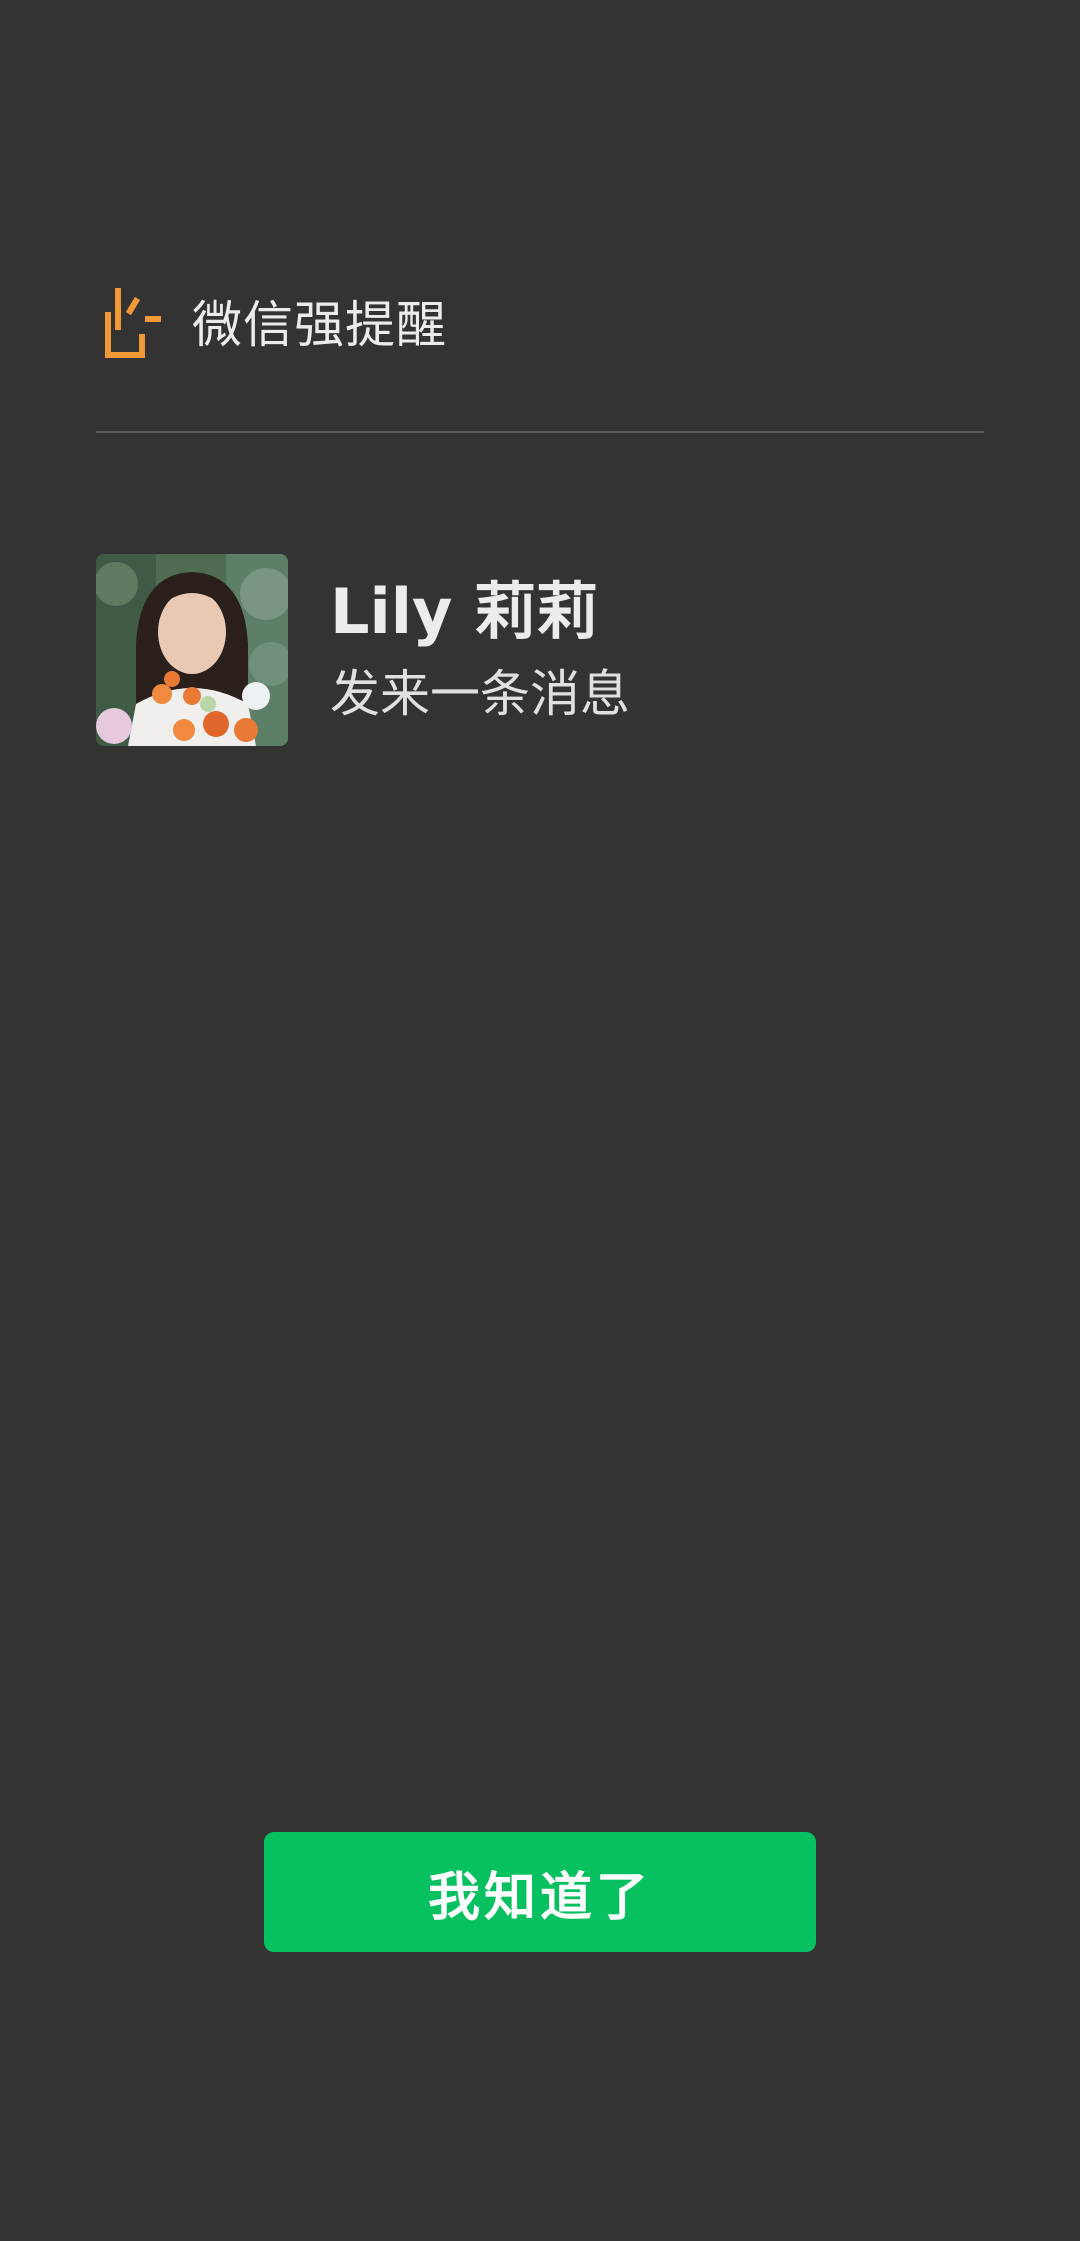  I want to click on header-divider, so click(540, 432).